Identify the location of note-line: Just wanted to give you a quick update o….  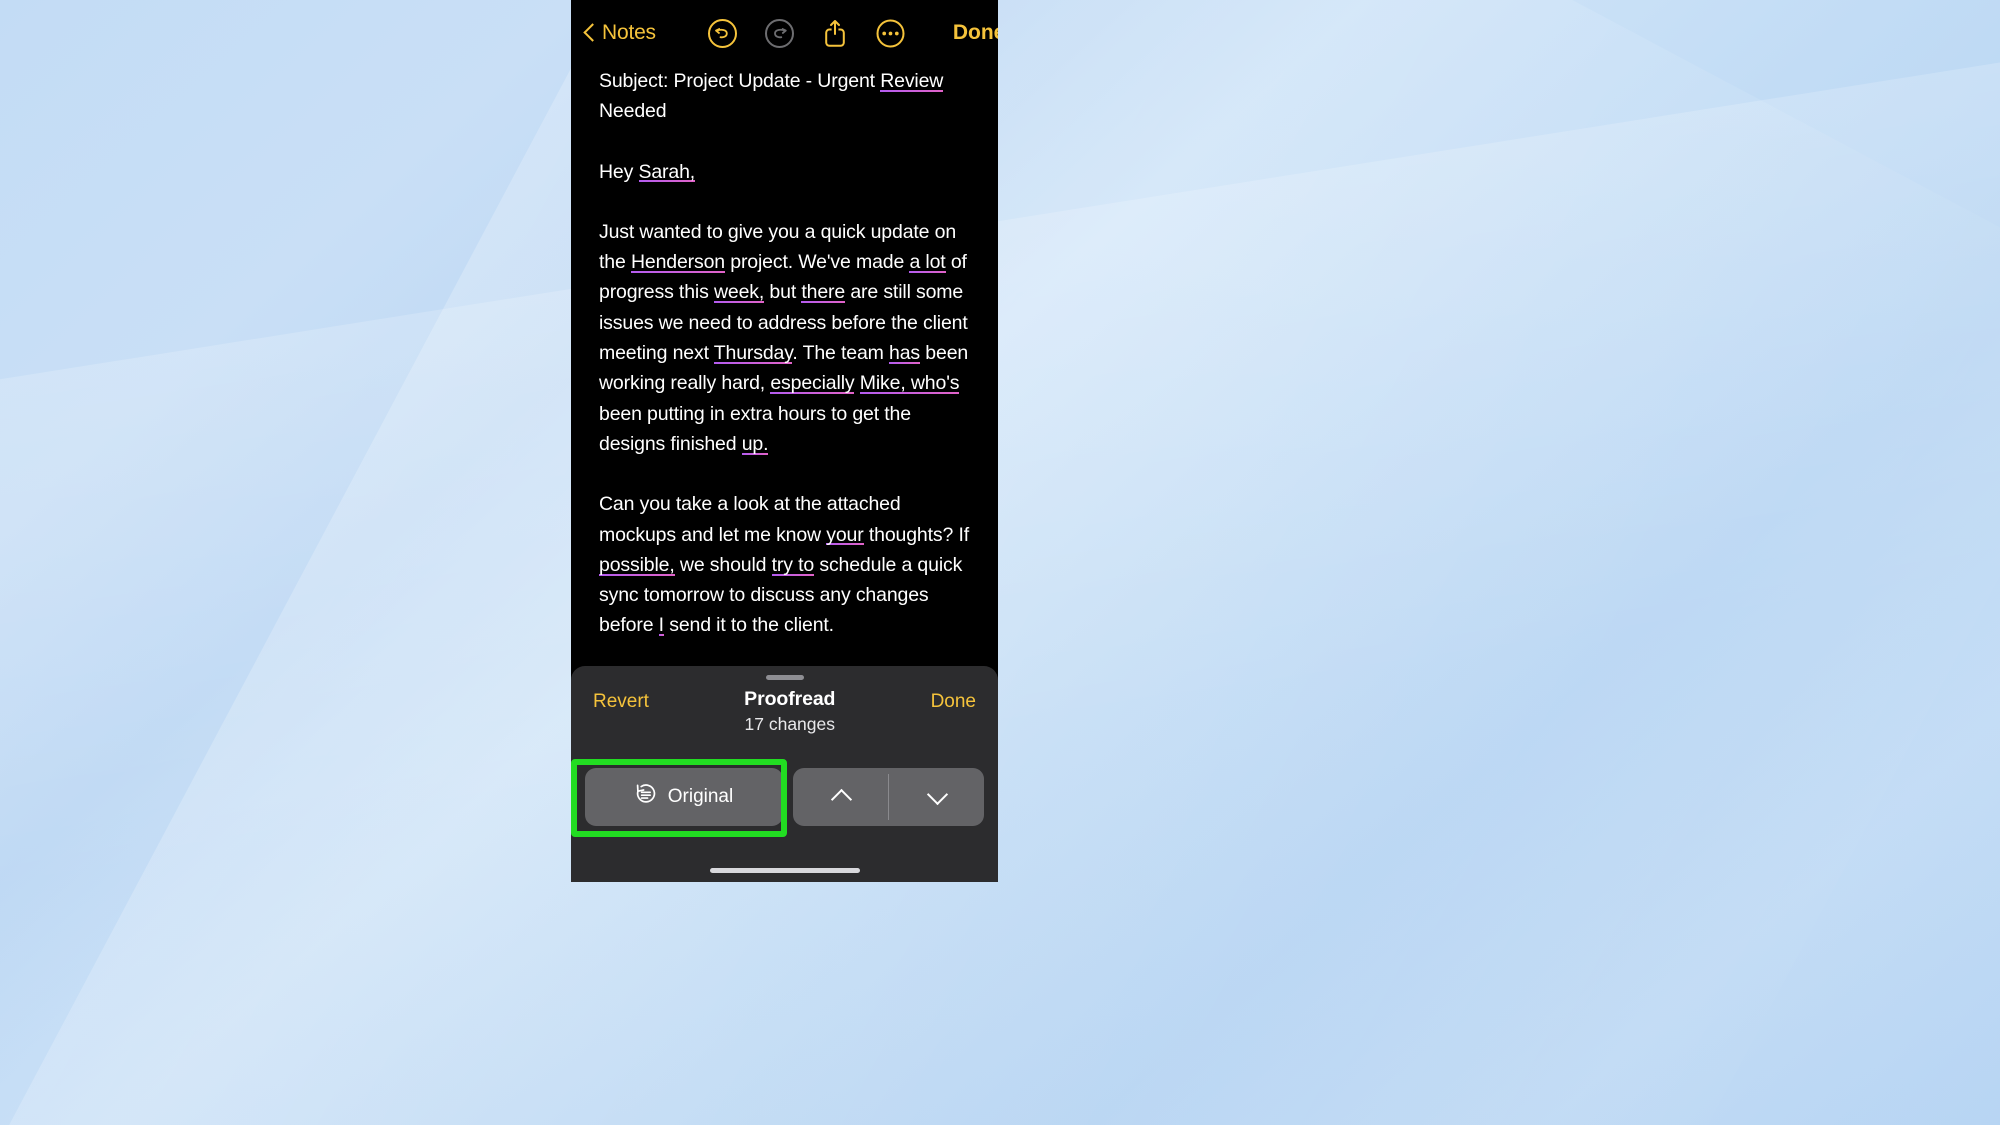
(784, 232).